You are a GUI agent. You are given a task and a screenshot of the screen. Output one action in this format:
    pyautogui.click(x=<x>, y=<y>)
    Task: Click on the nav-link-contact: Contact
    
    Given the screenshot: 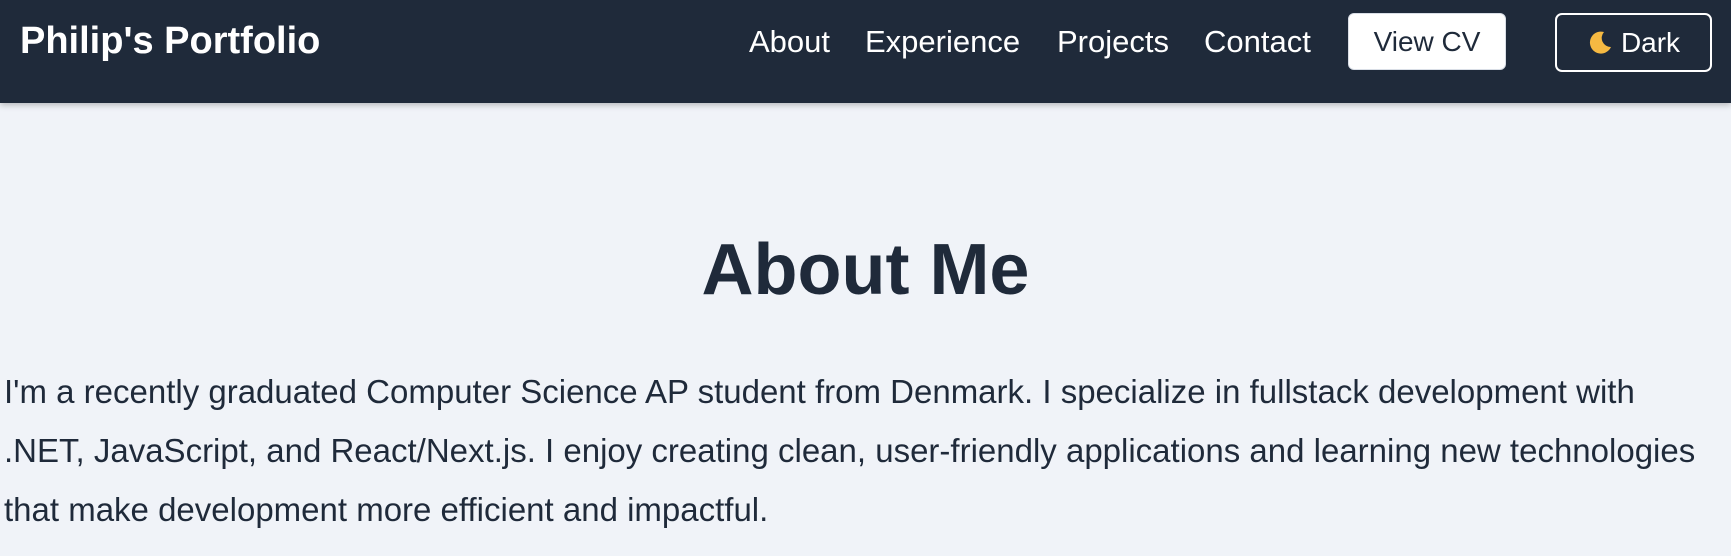 What is the action you would take?
    pyautogui.click(x=1257, y=42)
    